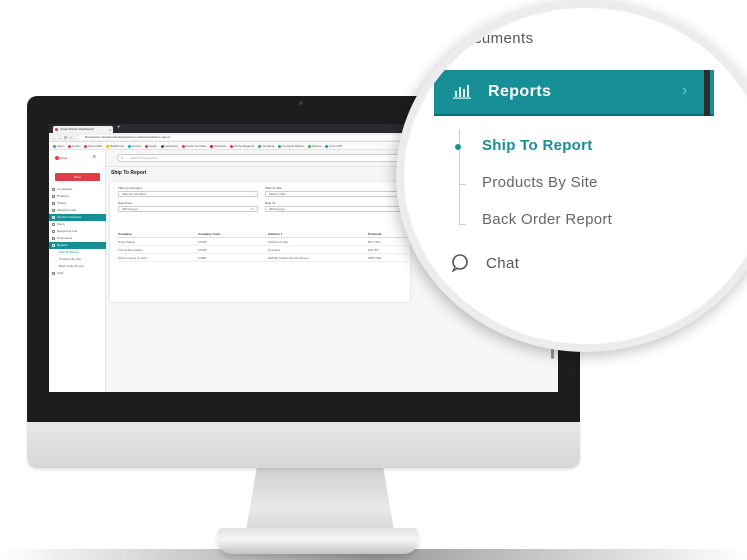 This screenshot has width=747, height=560. I want to click on back-icon: ←, so click(54, 137).